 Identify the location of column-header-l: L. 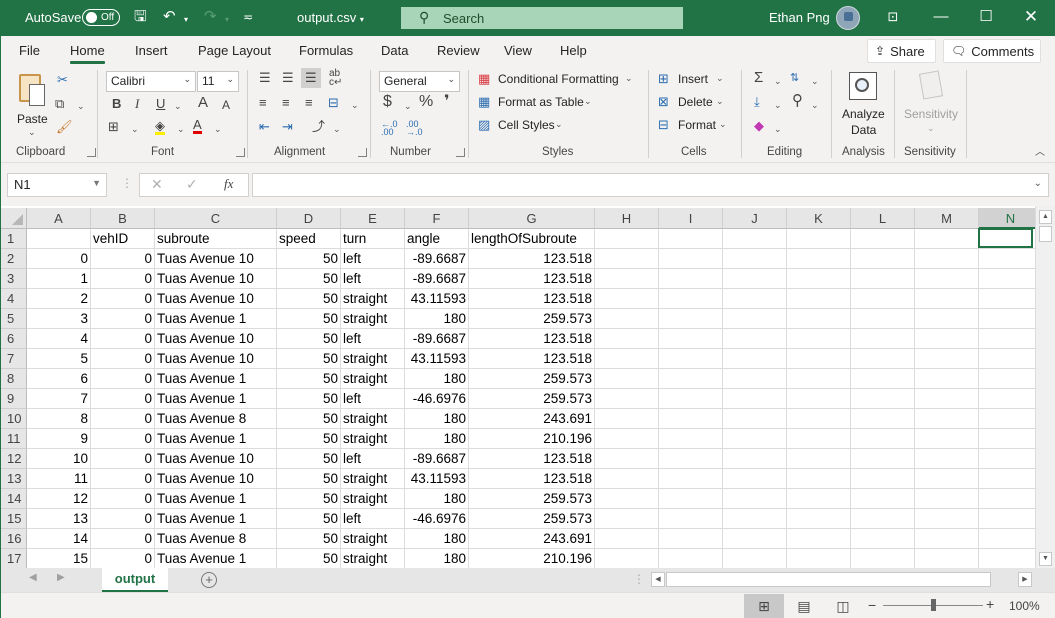
(883, 218).